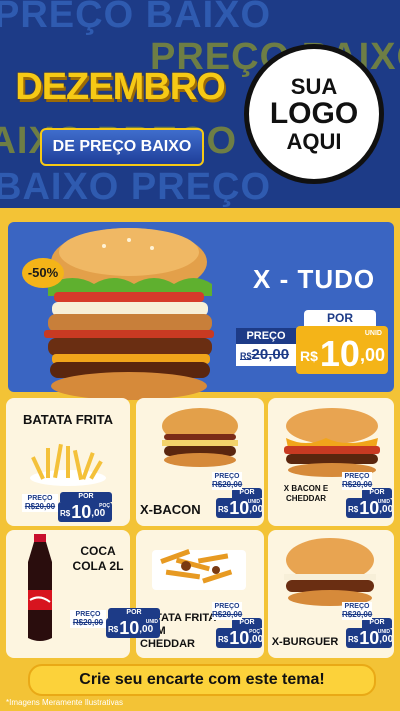 Image resolution: width=400 pixels, height=711 pixels. What do you see at coordinates (136, 18) in the screenshot?
I see `bg-text: PREÇO BAIXO` at bounding box center [136, 18].